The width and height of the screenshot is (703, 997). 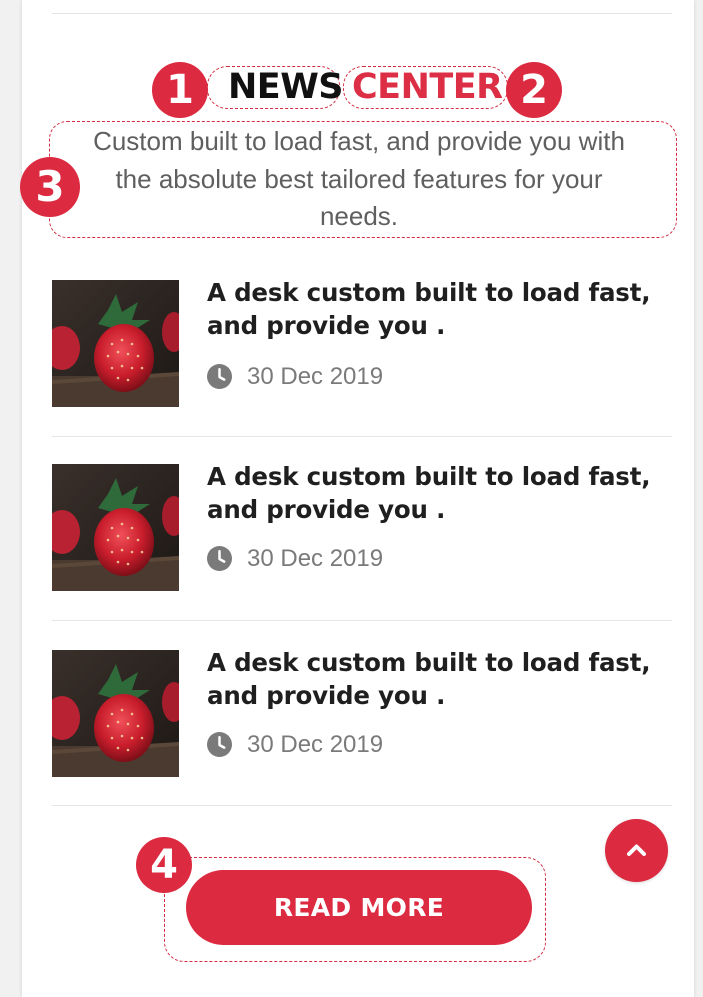 What do you see at coordinates (359, 907) in the screenshot?
I see `read-more-button: READ MORE` at bounding box center [359, 907].